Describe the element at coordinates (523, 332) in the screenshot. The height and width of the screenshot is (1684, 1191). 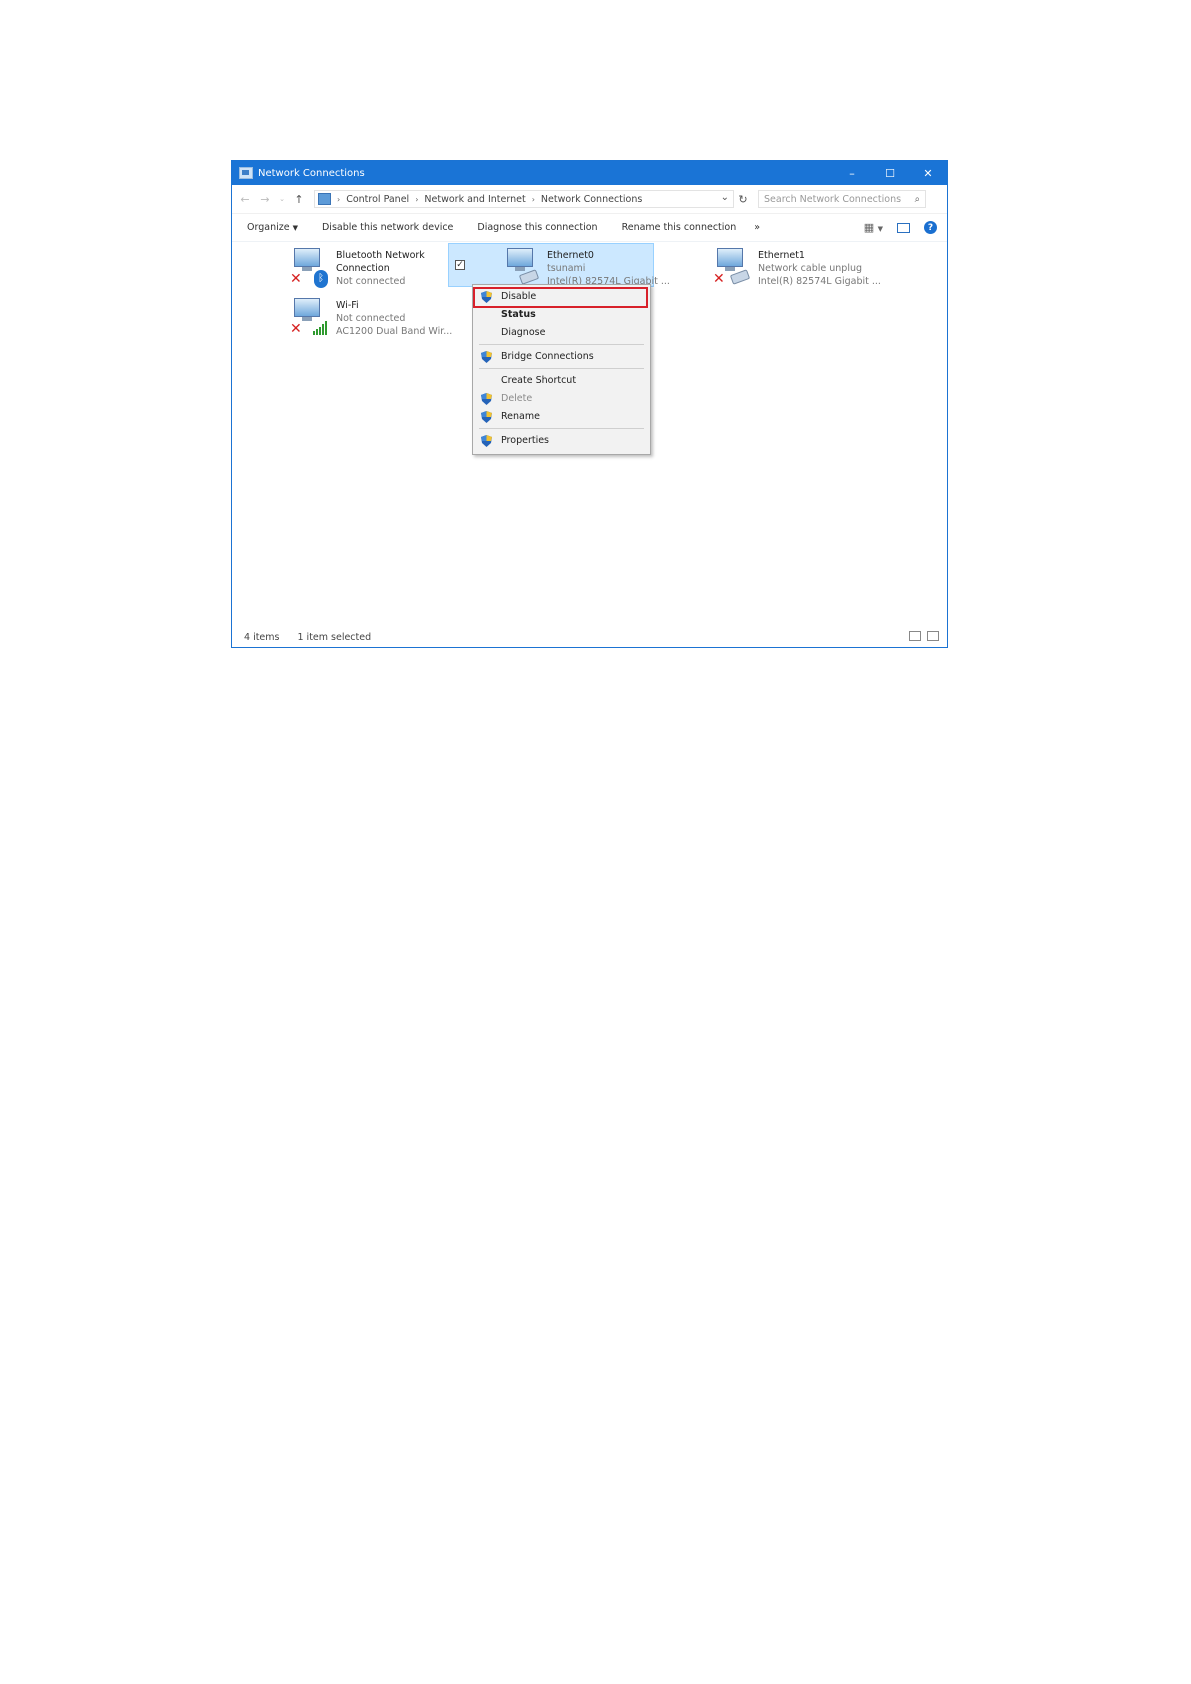
I see `menu-item-label: Diagnose` at that location.